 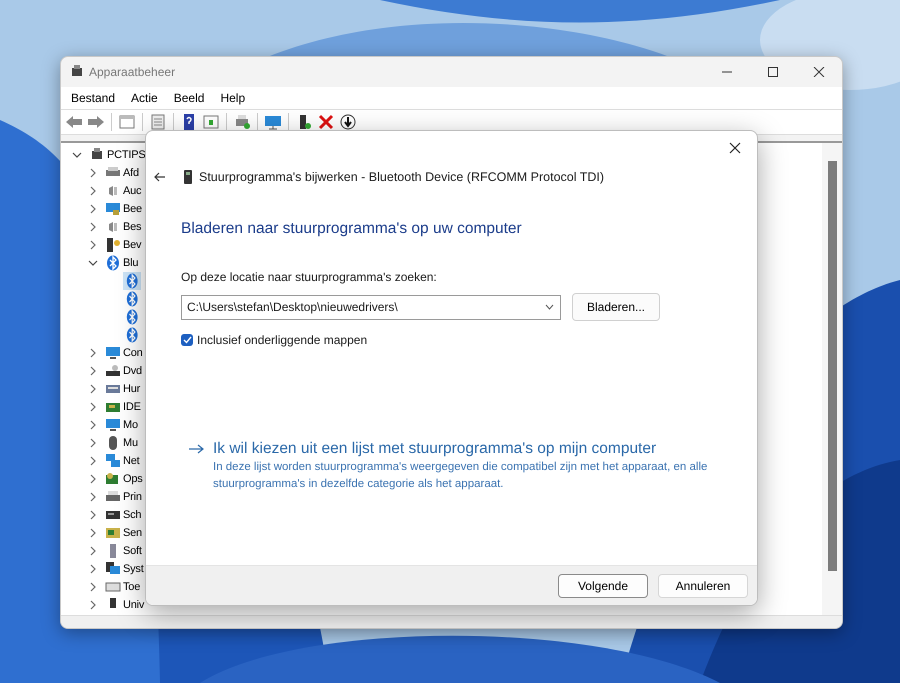 What do you see at coordinates (309, 277) in the screenshot?
I see `field-label: Op deze locatie naar stuurprogramma's zoeken:` at bounding box center [309, 277].